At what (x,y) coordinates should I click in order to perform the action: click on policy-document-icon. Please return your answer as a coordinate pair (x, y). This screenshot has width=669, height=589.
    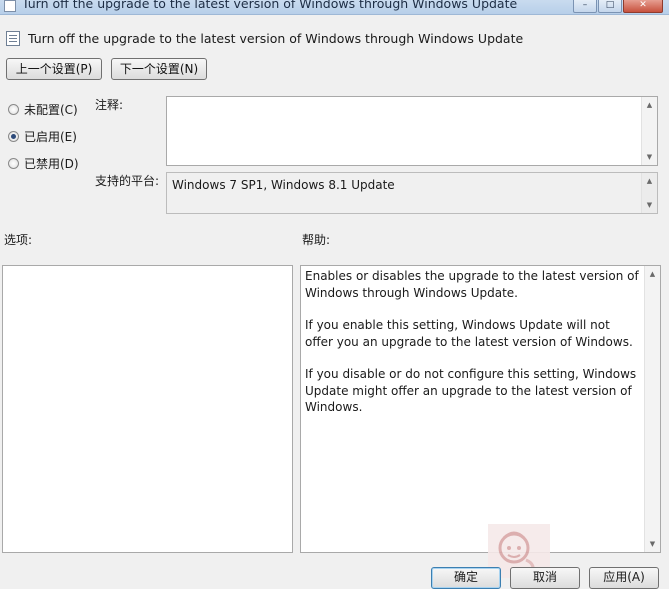
    Looking at the image, I should click on (13, 38).